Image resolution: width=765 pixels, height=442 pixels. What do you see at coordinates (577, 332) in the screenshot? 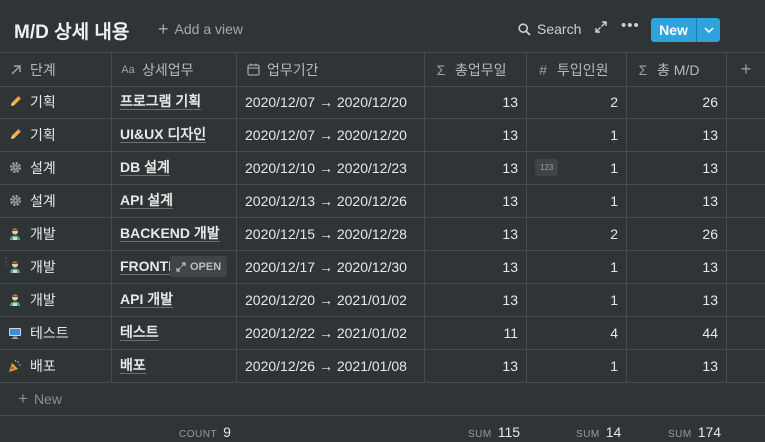
I see `people-cell: 4` at bounding box center [577, 332].